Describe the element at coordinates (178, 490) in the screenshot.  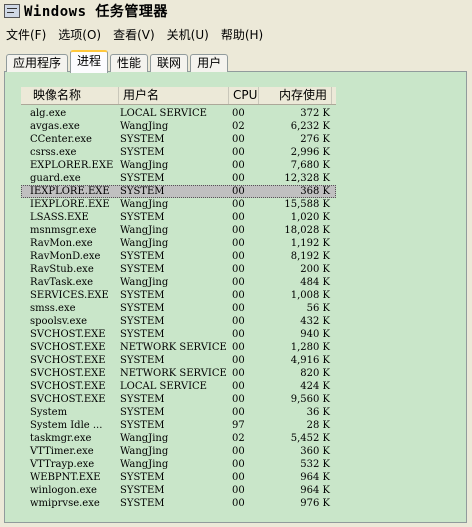
I see `table-row: winlogon.exe SYSTEM 00 964 K` at that location.